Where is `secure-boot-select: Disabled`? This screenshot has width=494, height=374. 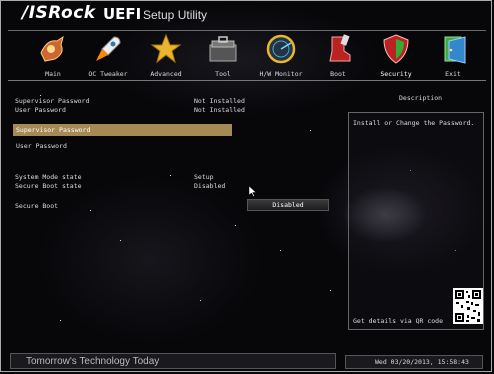
secure-boot-select: Disabled is located at coordinates (288, 205).